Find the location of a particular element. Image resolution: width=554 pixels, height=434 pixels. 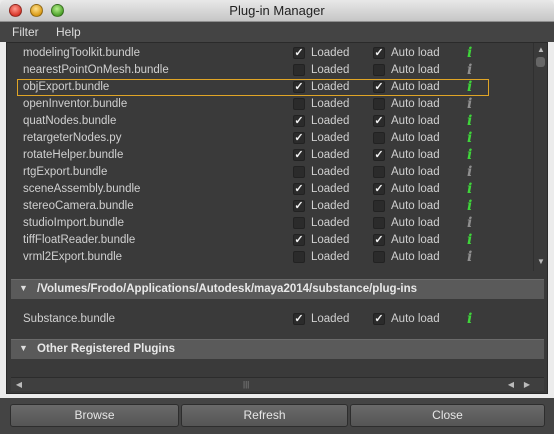

plugin-row: Substance.bundle ✓ Loaded ✓ Auto load i is located at coordinates (270, 319).